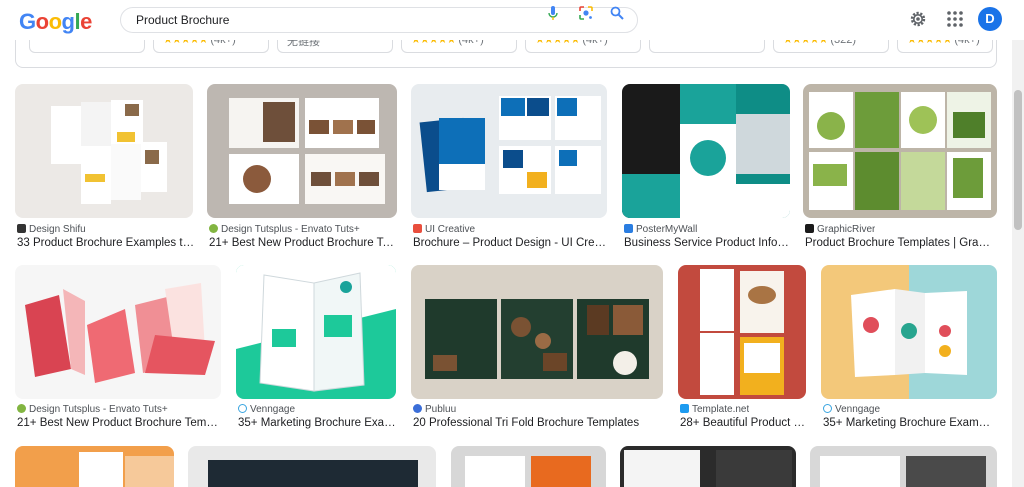  Describe the element at coordinates (586, 13) in the screenshot. I see `google-lens-icon` at that location.